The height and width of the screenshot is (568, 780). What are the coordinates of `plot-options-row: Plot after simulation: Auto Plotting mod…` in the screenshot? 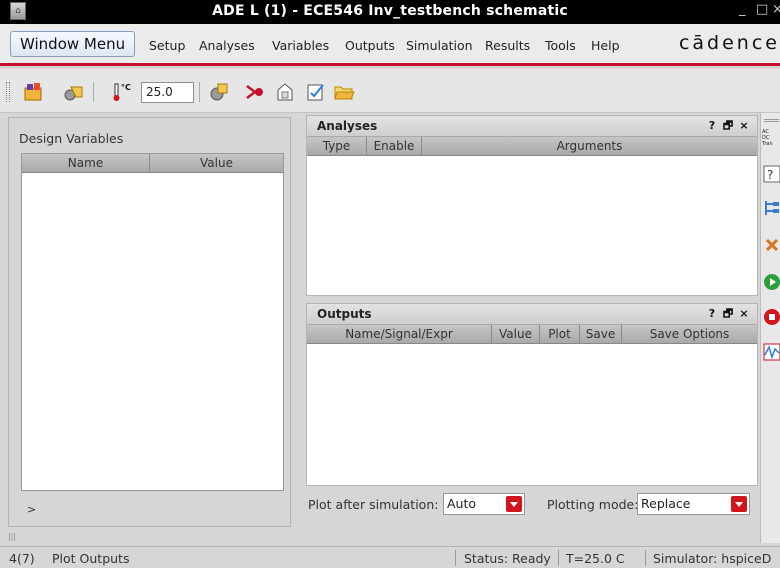 It's located at (532, 504).